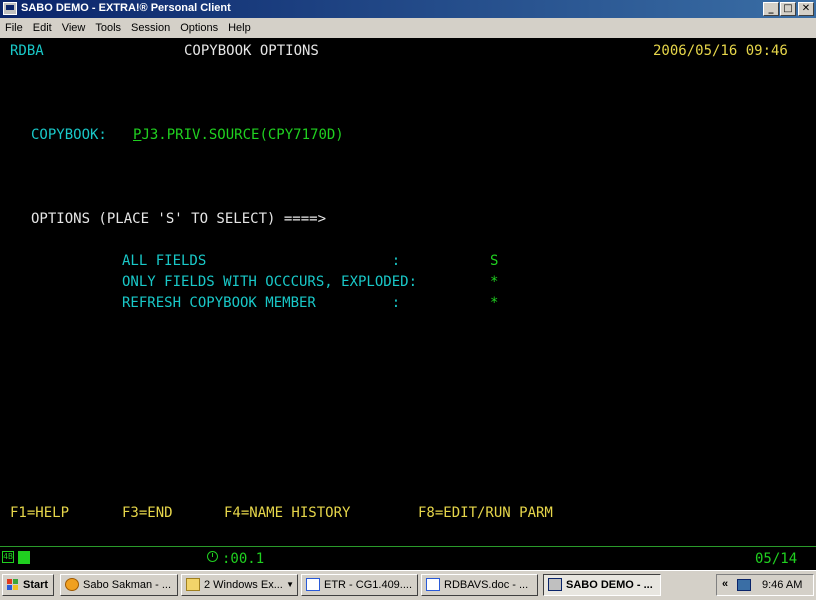 This screenshot has height=600, width=816. What do you see at coordinates (261, 261) in the screenshot?
I see `option-all-fields-label: ALL FIELDS :` at bounding box center [261, 261].